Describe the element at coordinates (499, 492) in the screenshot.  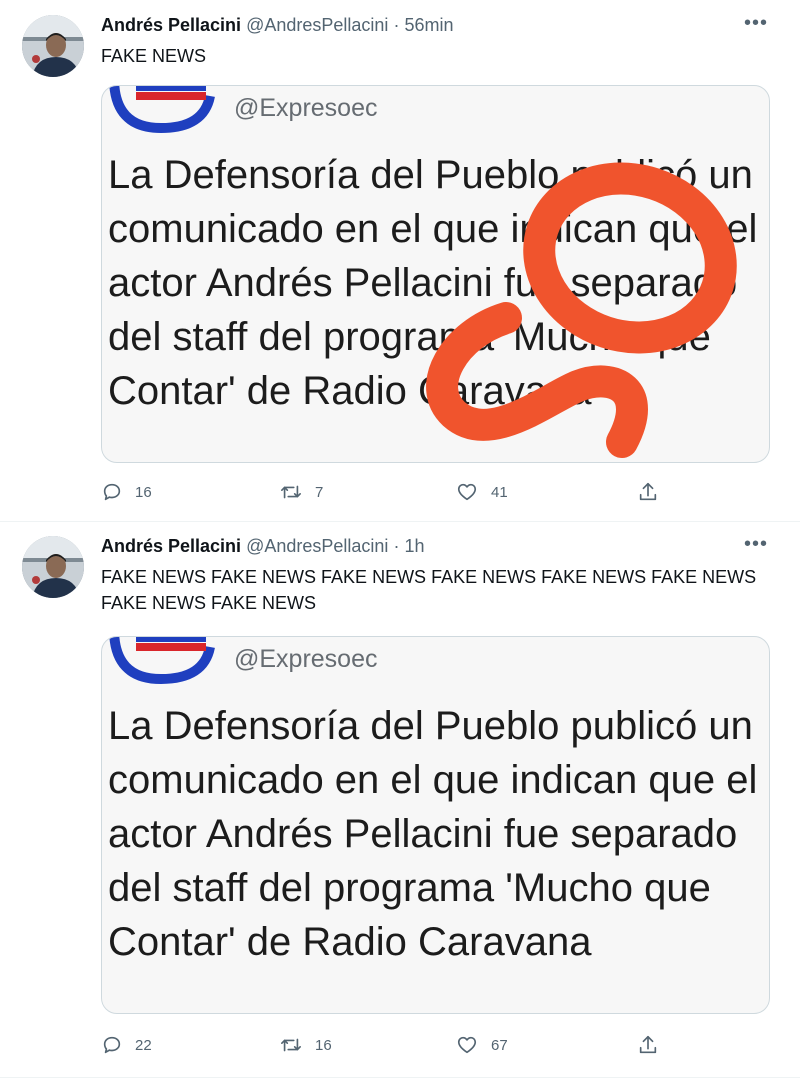
I see `like-count: 41` at that location.